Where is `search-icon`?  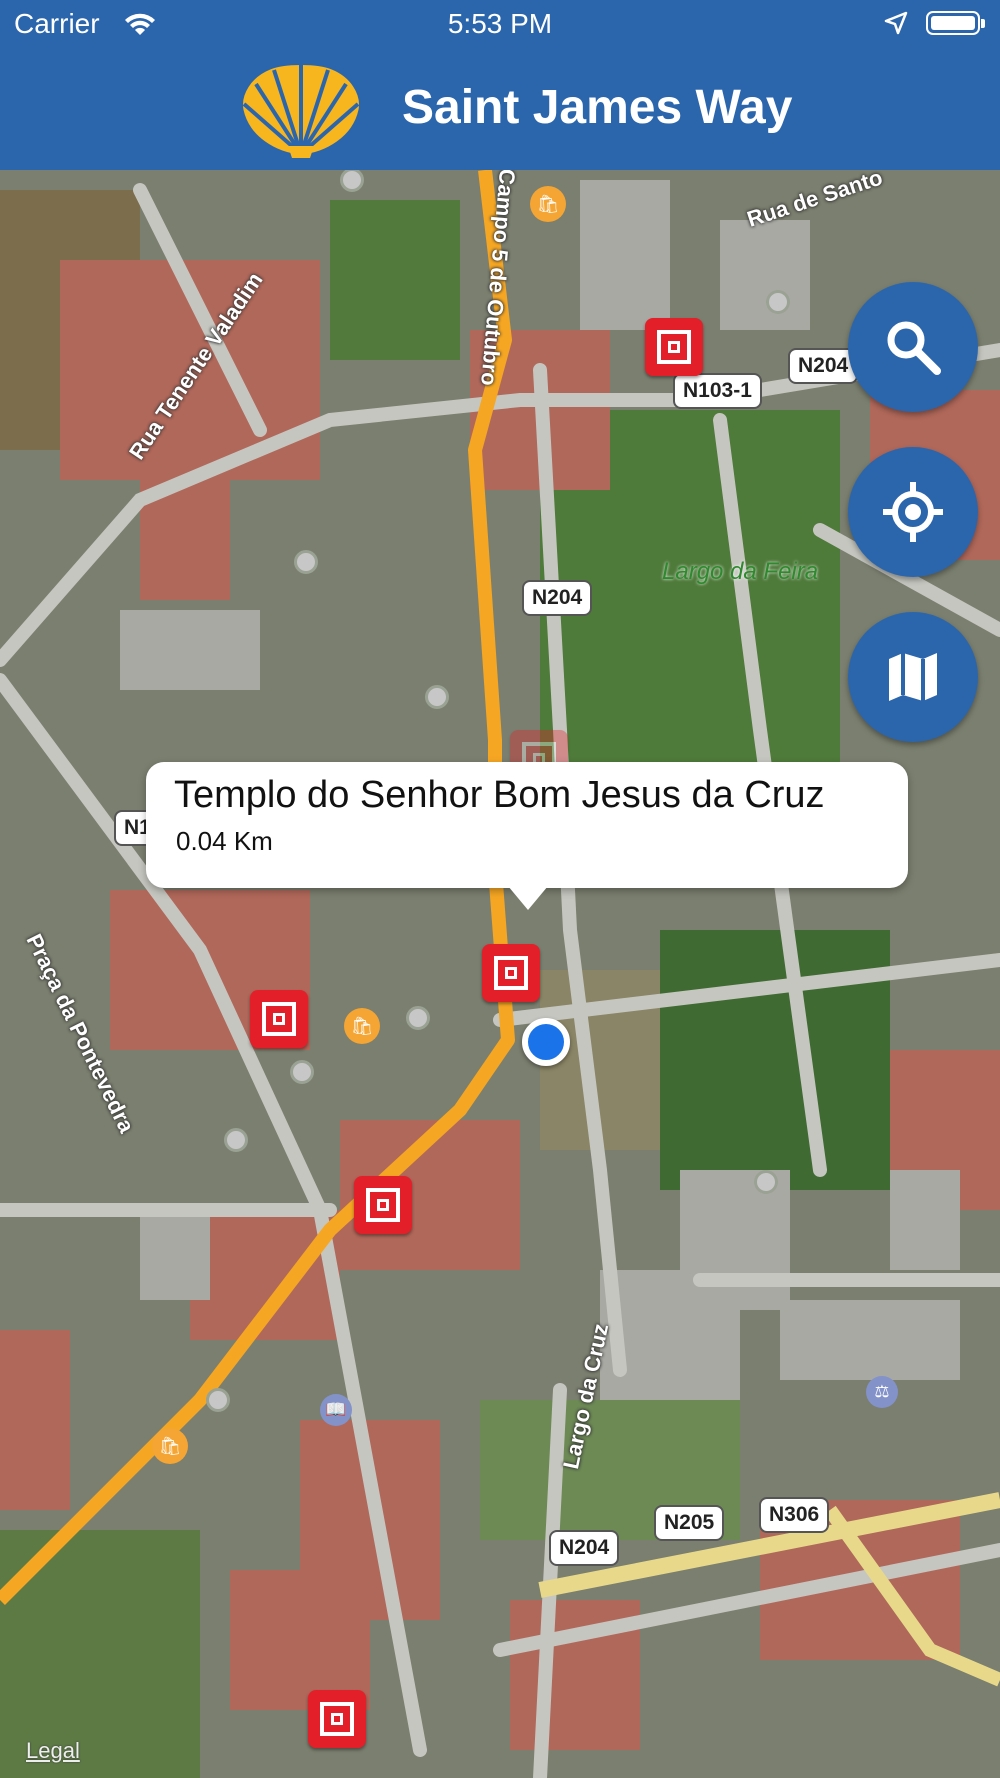
search-icon is located at coordinates (914, 348).